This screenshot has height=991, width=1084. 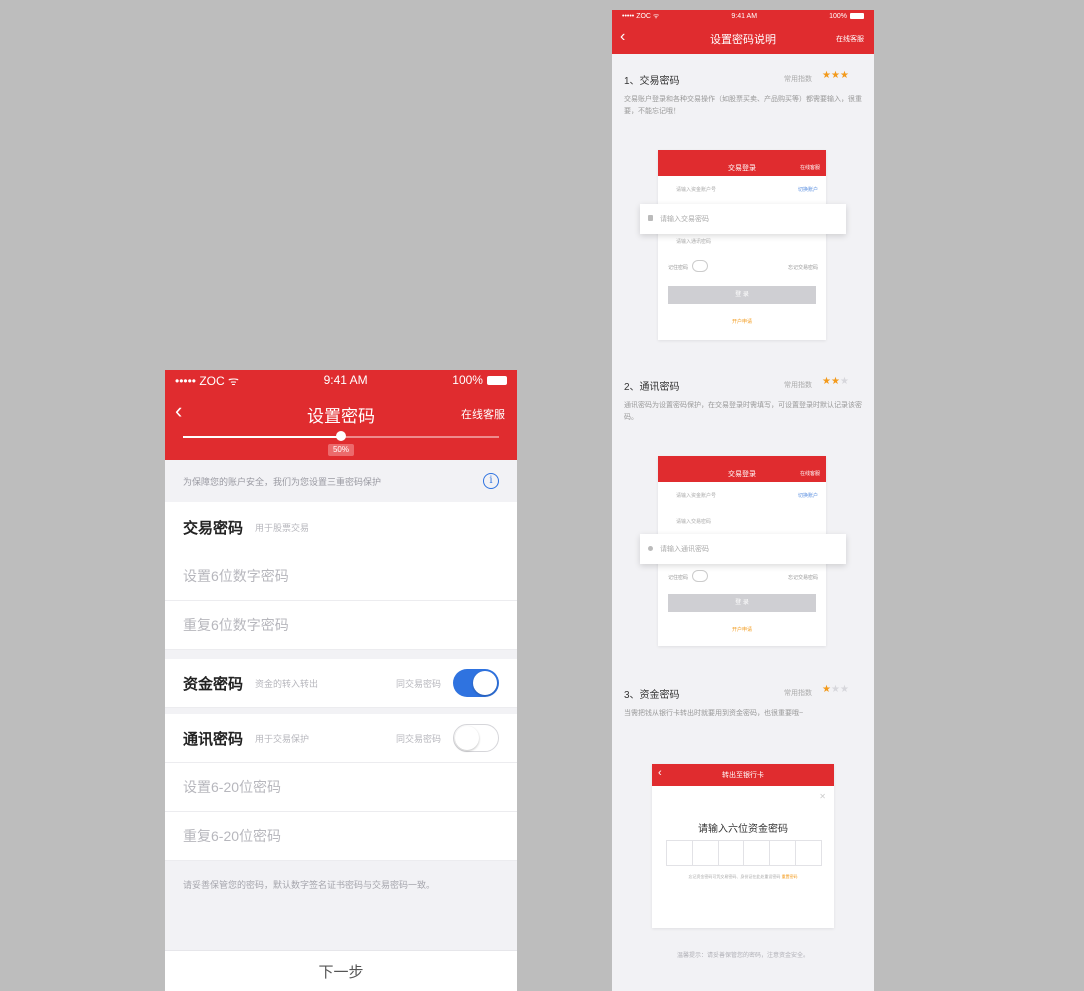 I want to click on page-title: 设置密码说明, so click(x=743, y=40).